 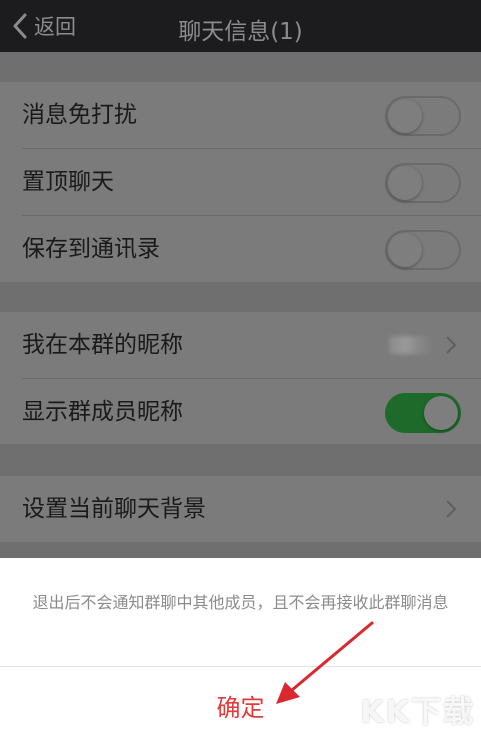 I want to click on divider, so click(x=240, y=666).